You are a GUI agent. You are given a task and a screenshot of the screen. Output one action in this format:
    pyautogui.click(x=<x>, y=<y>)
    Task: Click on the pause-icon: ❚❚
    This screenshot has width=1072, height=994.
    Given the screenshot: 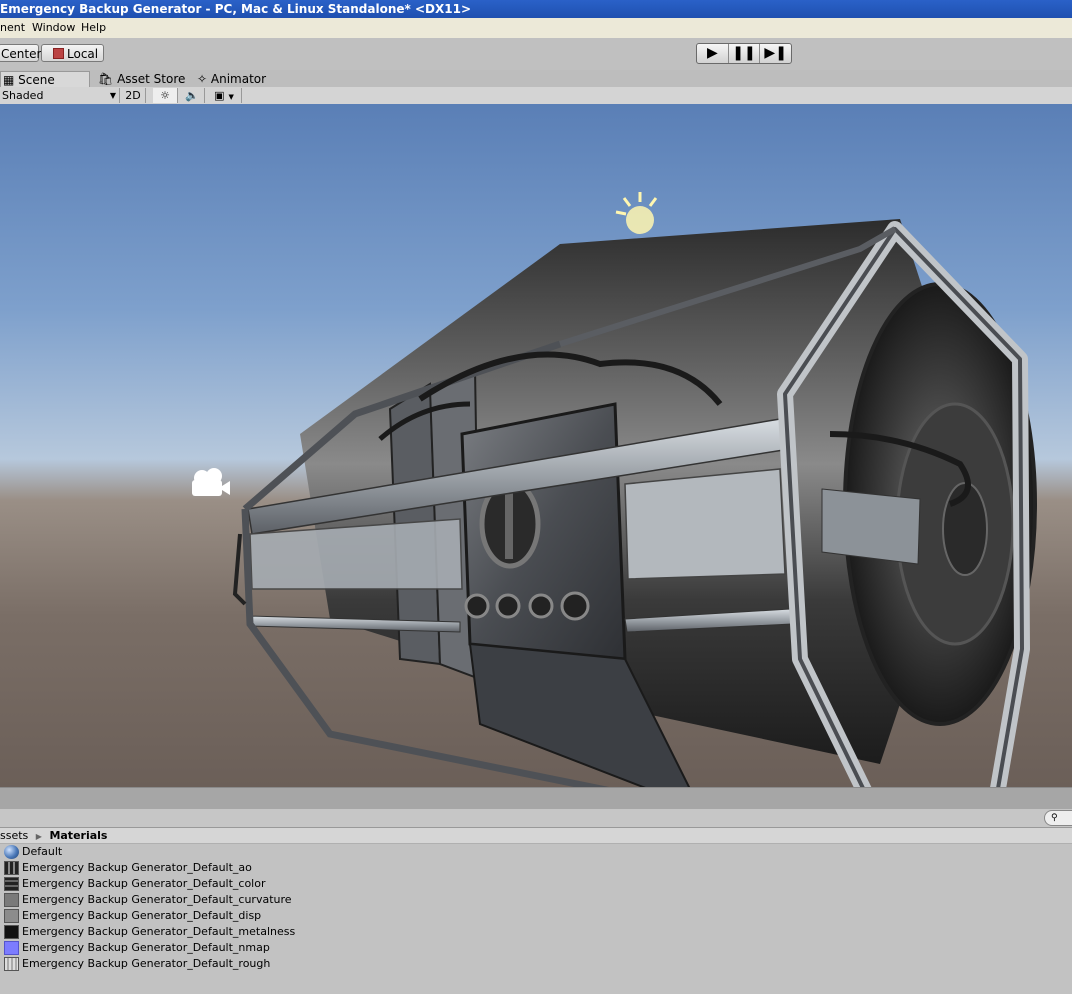 What is the action you would take?
    pyautogui.click(x=744, y=53)
    